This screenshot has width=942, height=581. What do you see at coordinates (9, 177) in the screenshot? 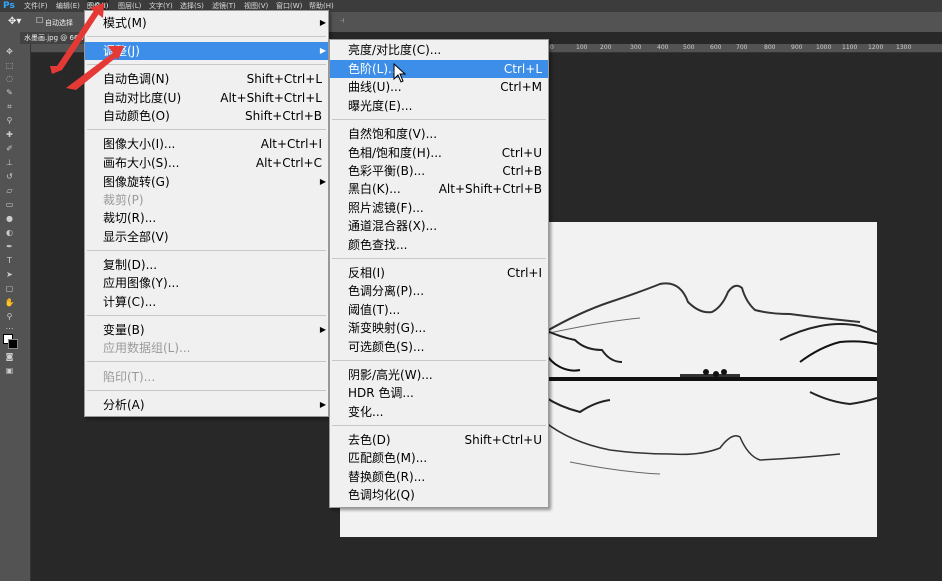
I see `history-brush-icon: ↺` at bounding box center [9, 177].